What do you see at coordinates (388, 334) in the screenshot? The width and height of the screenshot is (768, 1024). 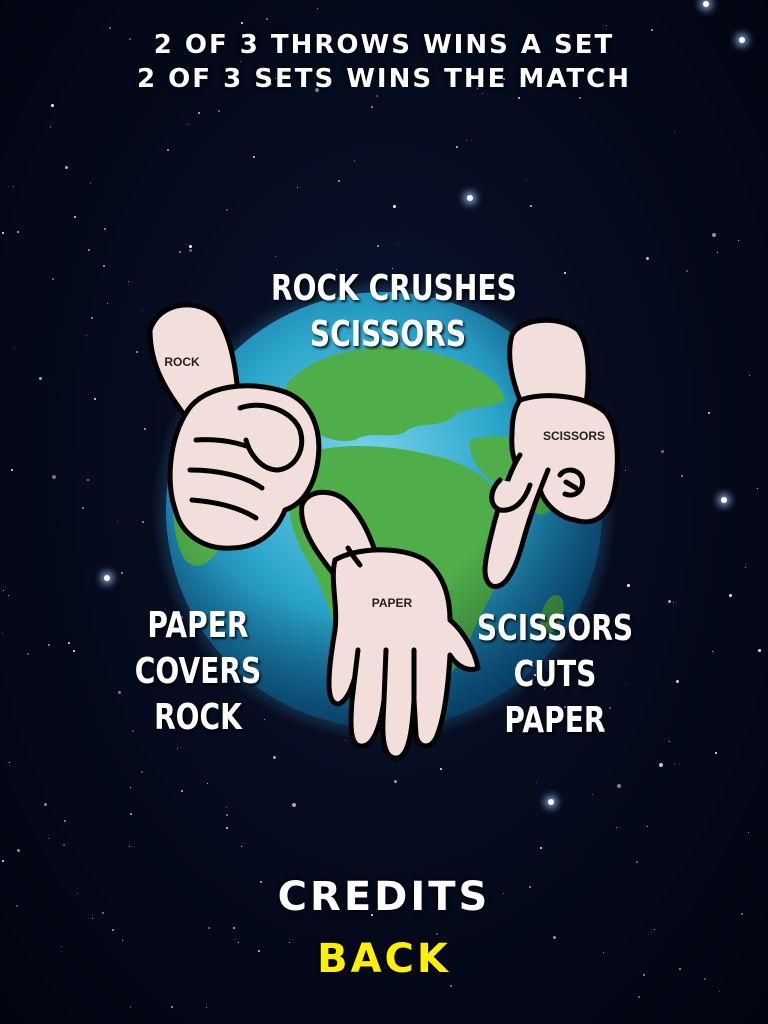 I see `rock-rule-line-2: SCISSORS` at bounding box center [388, 334].